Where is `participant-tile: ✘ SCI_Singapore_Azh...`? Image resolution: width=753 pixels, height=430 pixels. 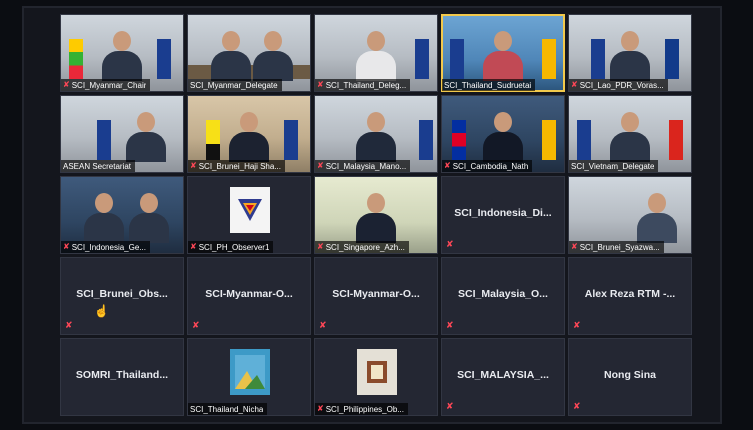
participant-tile: ✘ SCI_Singapore_Azh... is located at coordinates (376, 215).